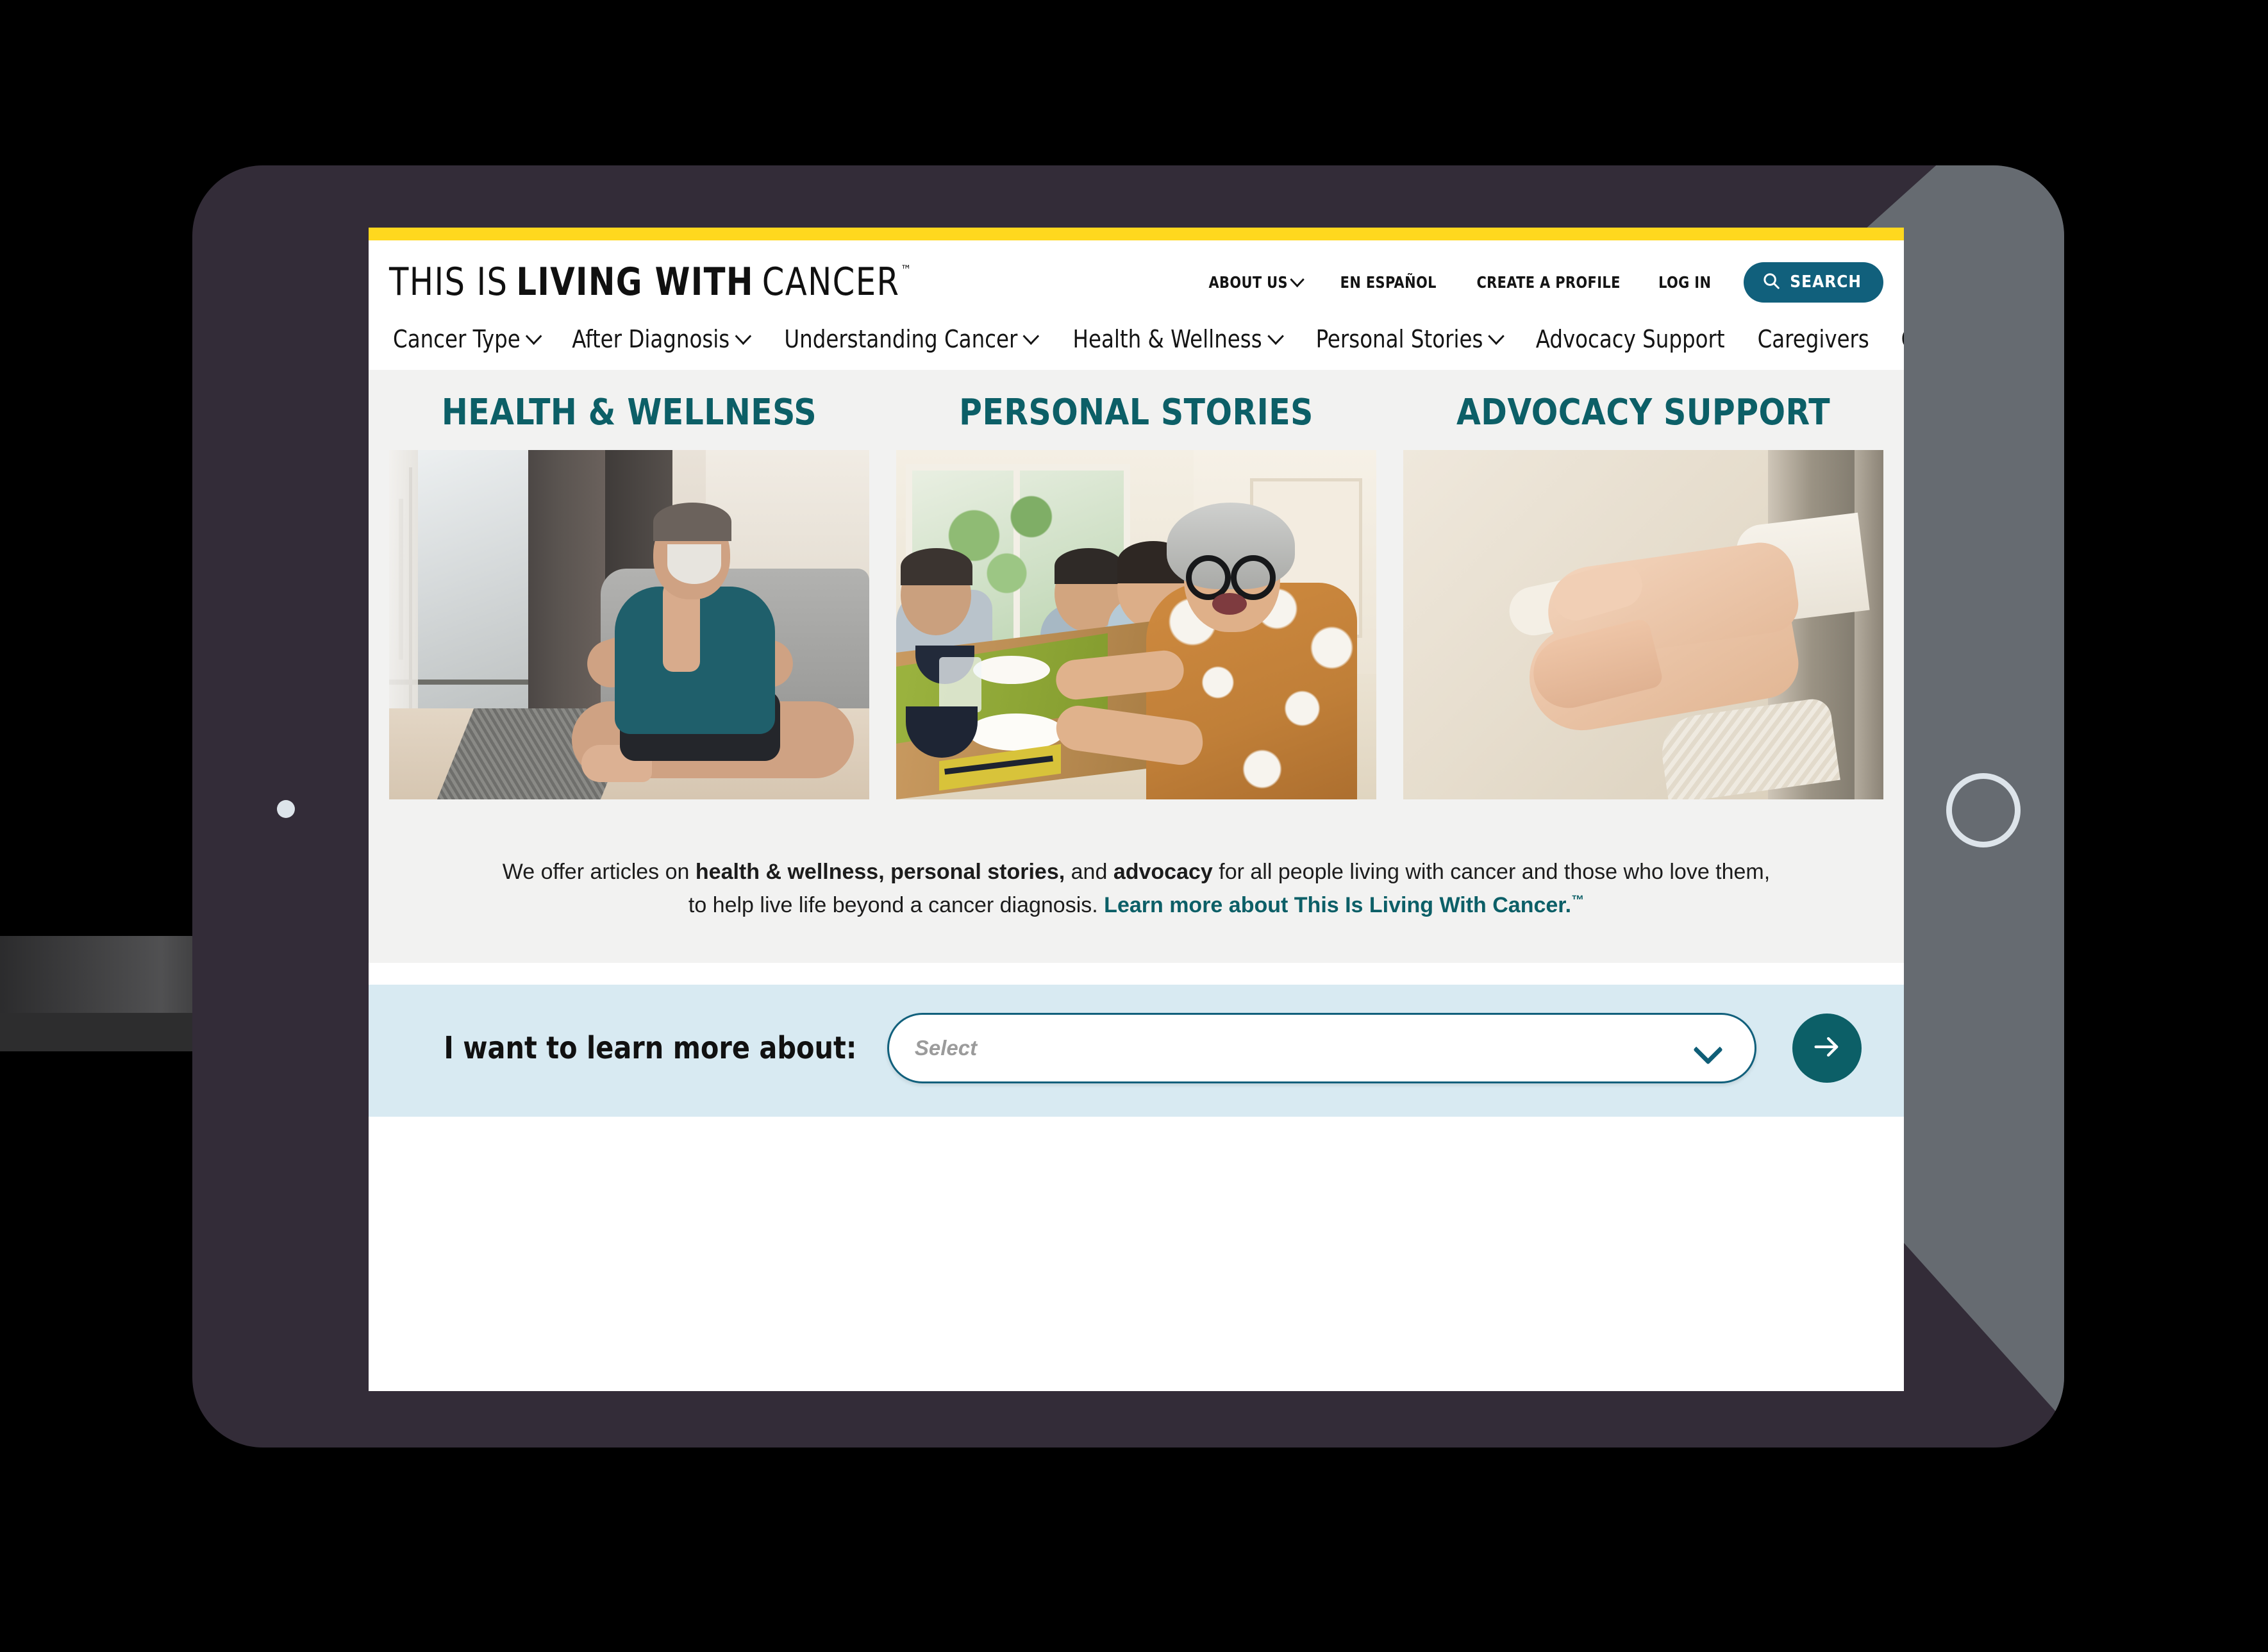 The width and height of the screenshot is (2268, 1652). I want to click on intro-bold-1: health & wellness, personal stories,, so click(880, 872).